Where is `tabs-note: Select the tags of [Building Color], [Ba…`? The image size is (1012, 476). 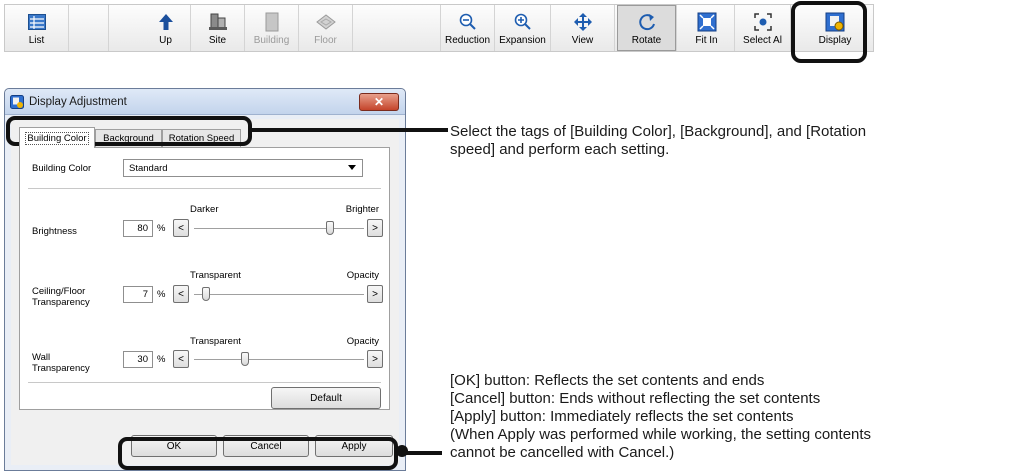 tabs-note: Select the tags of [Building Color], [Ba… is located at coordinates (730, 141).